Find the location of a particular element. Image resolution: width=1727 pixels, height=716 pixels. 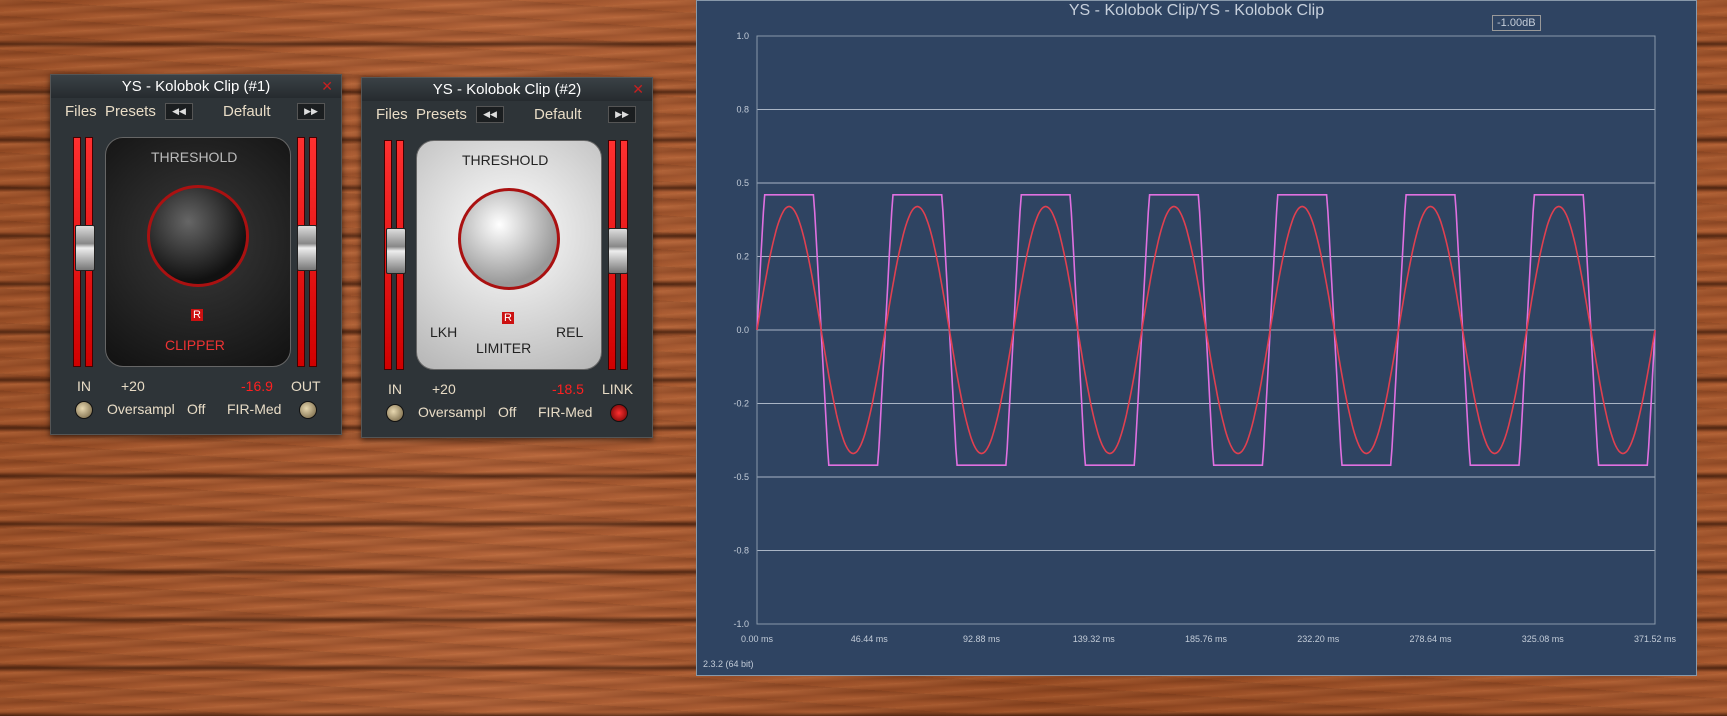

y-tick-label: -0.5 is located at coordinates (741, 477).